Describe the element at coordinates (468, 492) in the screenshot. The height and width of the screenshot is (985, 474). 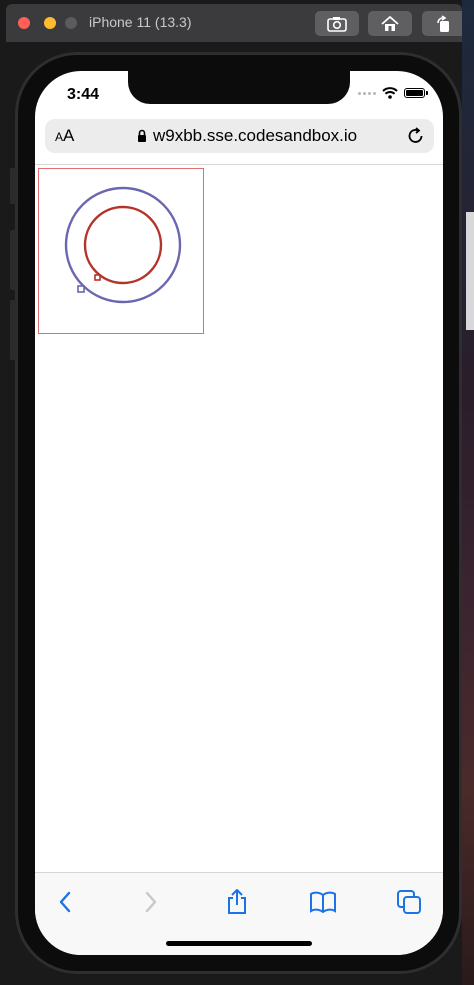
I see `desktop-background` at that location.